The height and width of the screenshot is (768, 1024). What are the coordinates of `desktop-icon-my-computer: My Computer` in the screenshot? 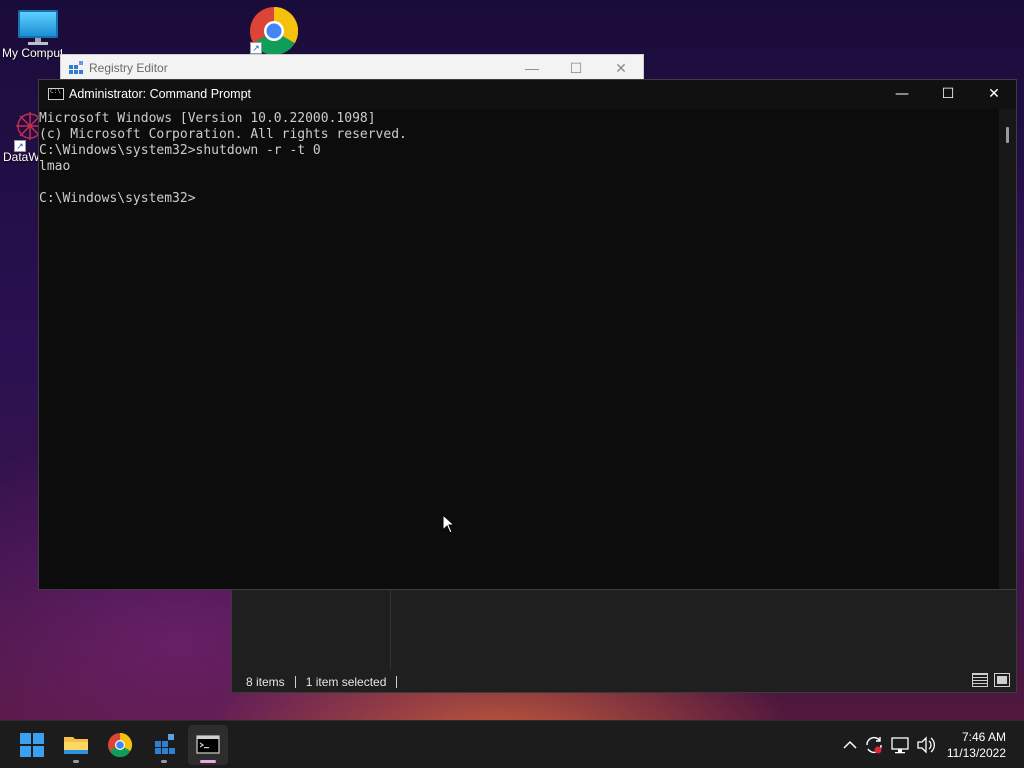 It's located at (38, 35).